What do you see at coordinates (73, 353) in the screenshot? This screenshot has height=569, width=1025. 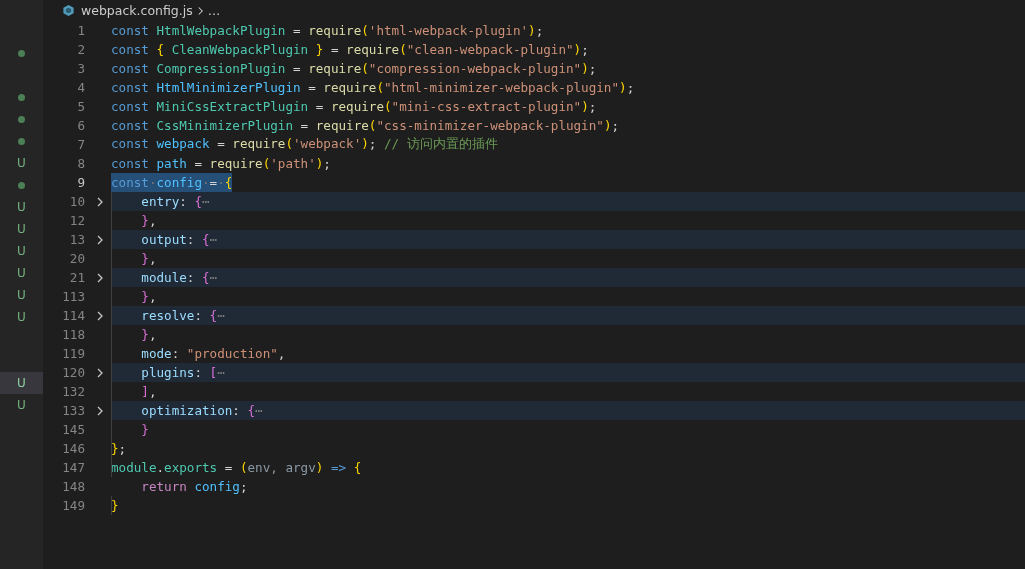 I see `line-number: 119` at bounding box center [73, 353].